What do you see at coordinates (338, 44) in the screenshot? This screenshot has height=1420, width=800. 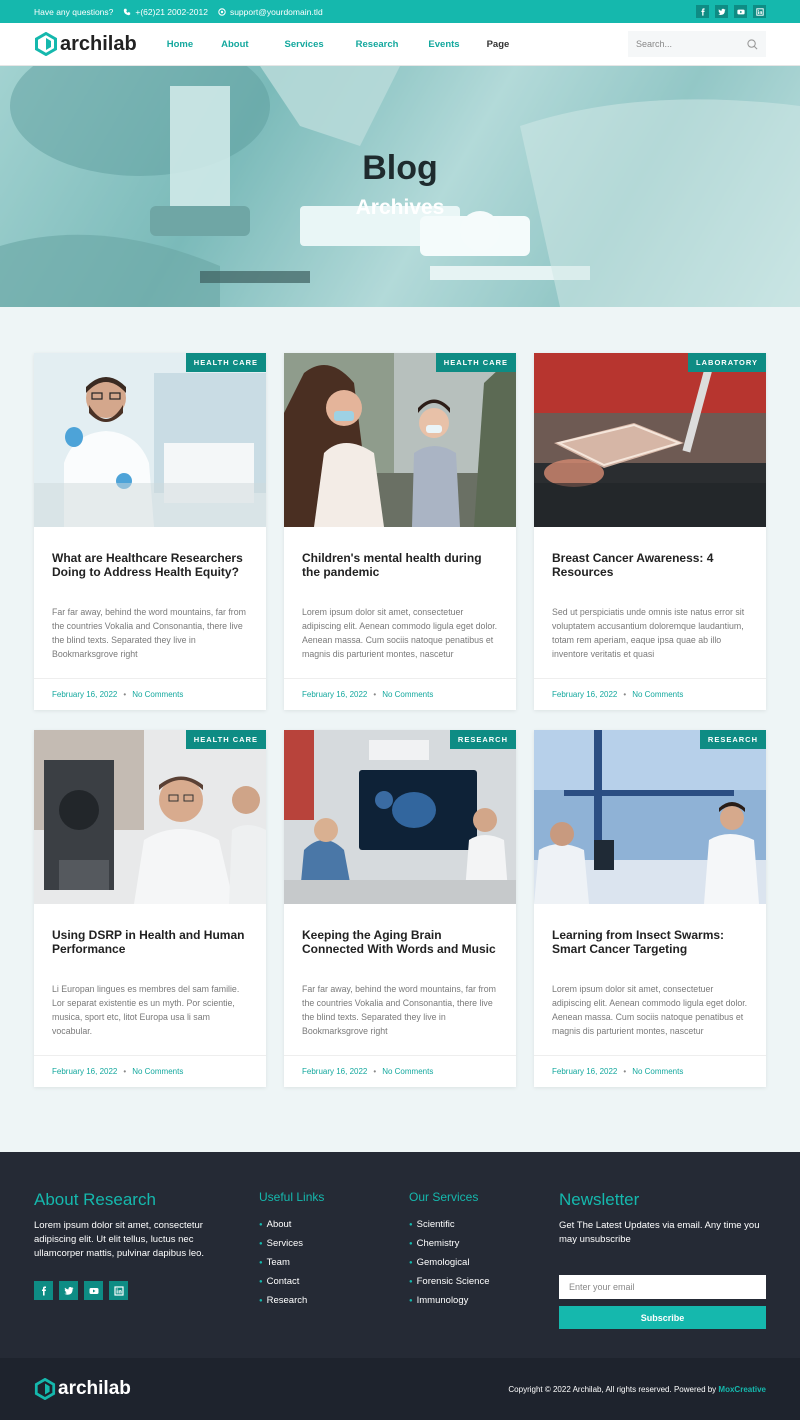 I see `nav-menu: Home About Services Research Events Page` at bounding box center [338, 44].